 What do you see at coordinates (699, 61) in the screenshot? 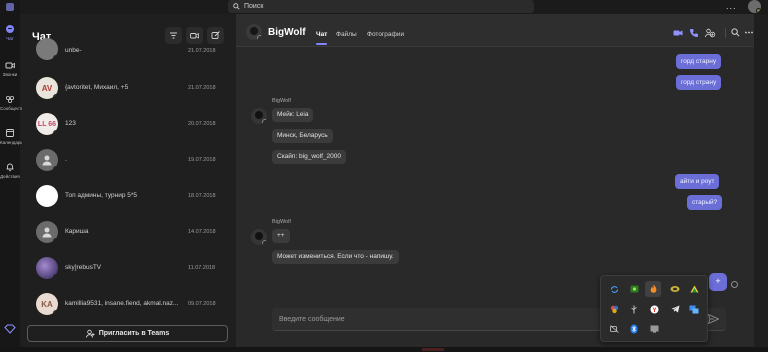
I see `outgoing-message: горд старну` at bounding box center [699, 61].